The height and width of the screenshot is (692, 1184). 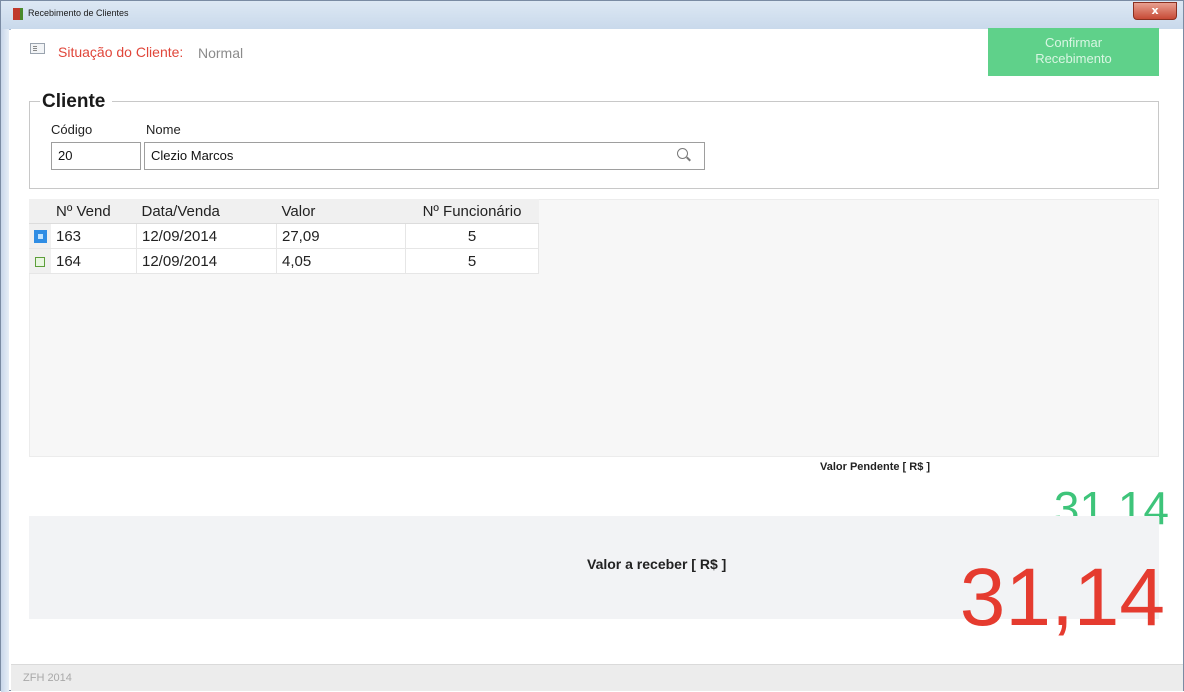 I want to click on table-row: 164 12/09/2014 4,05 5, so click(x=284, y=261).